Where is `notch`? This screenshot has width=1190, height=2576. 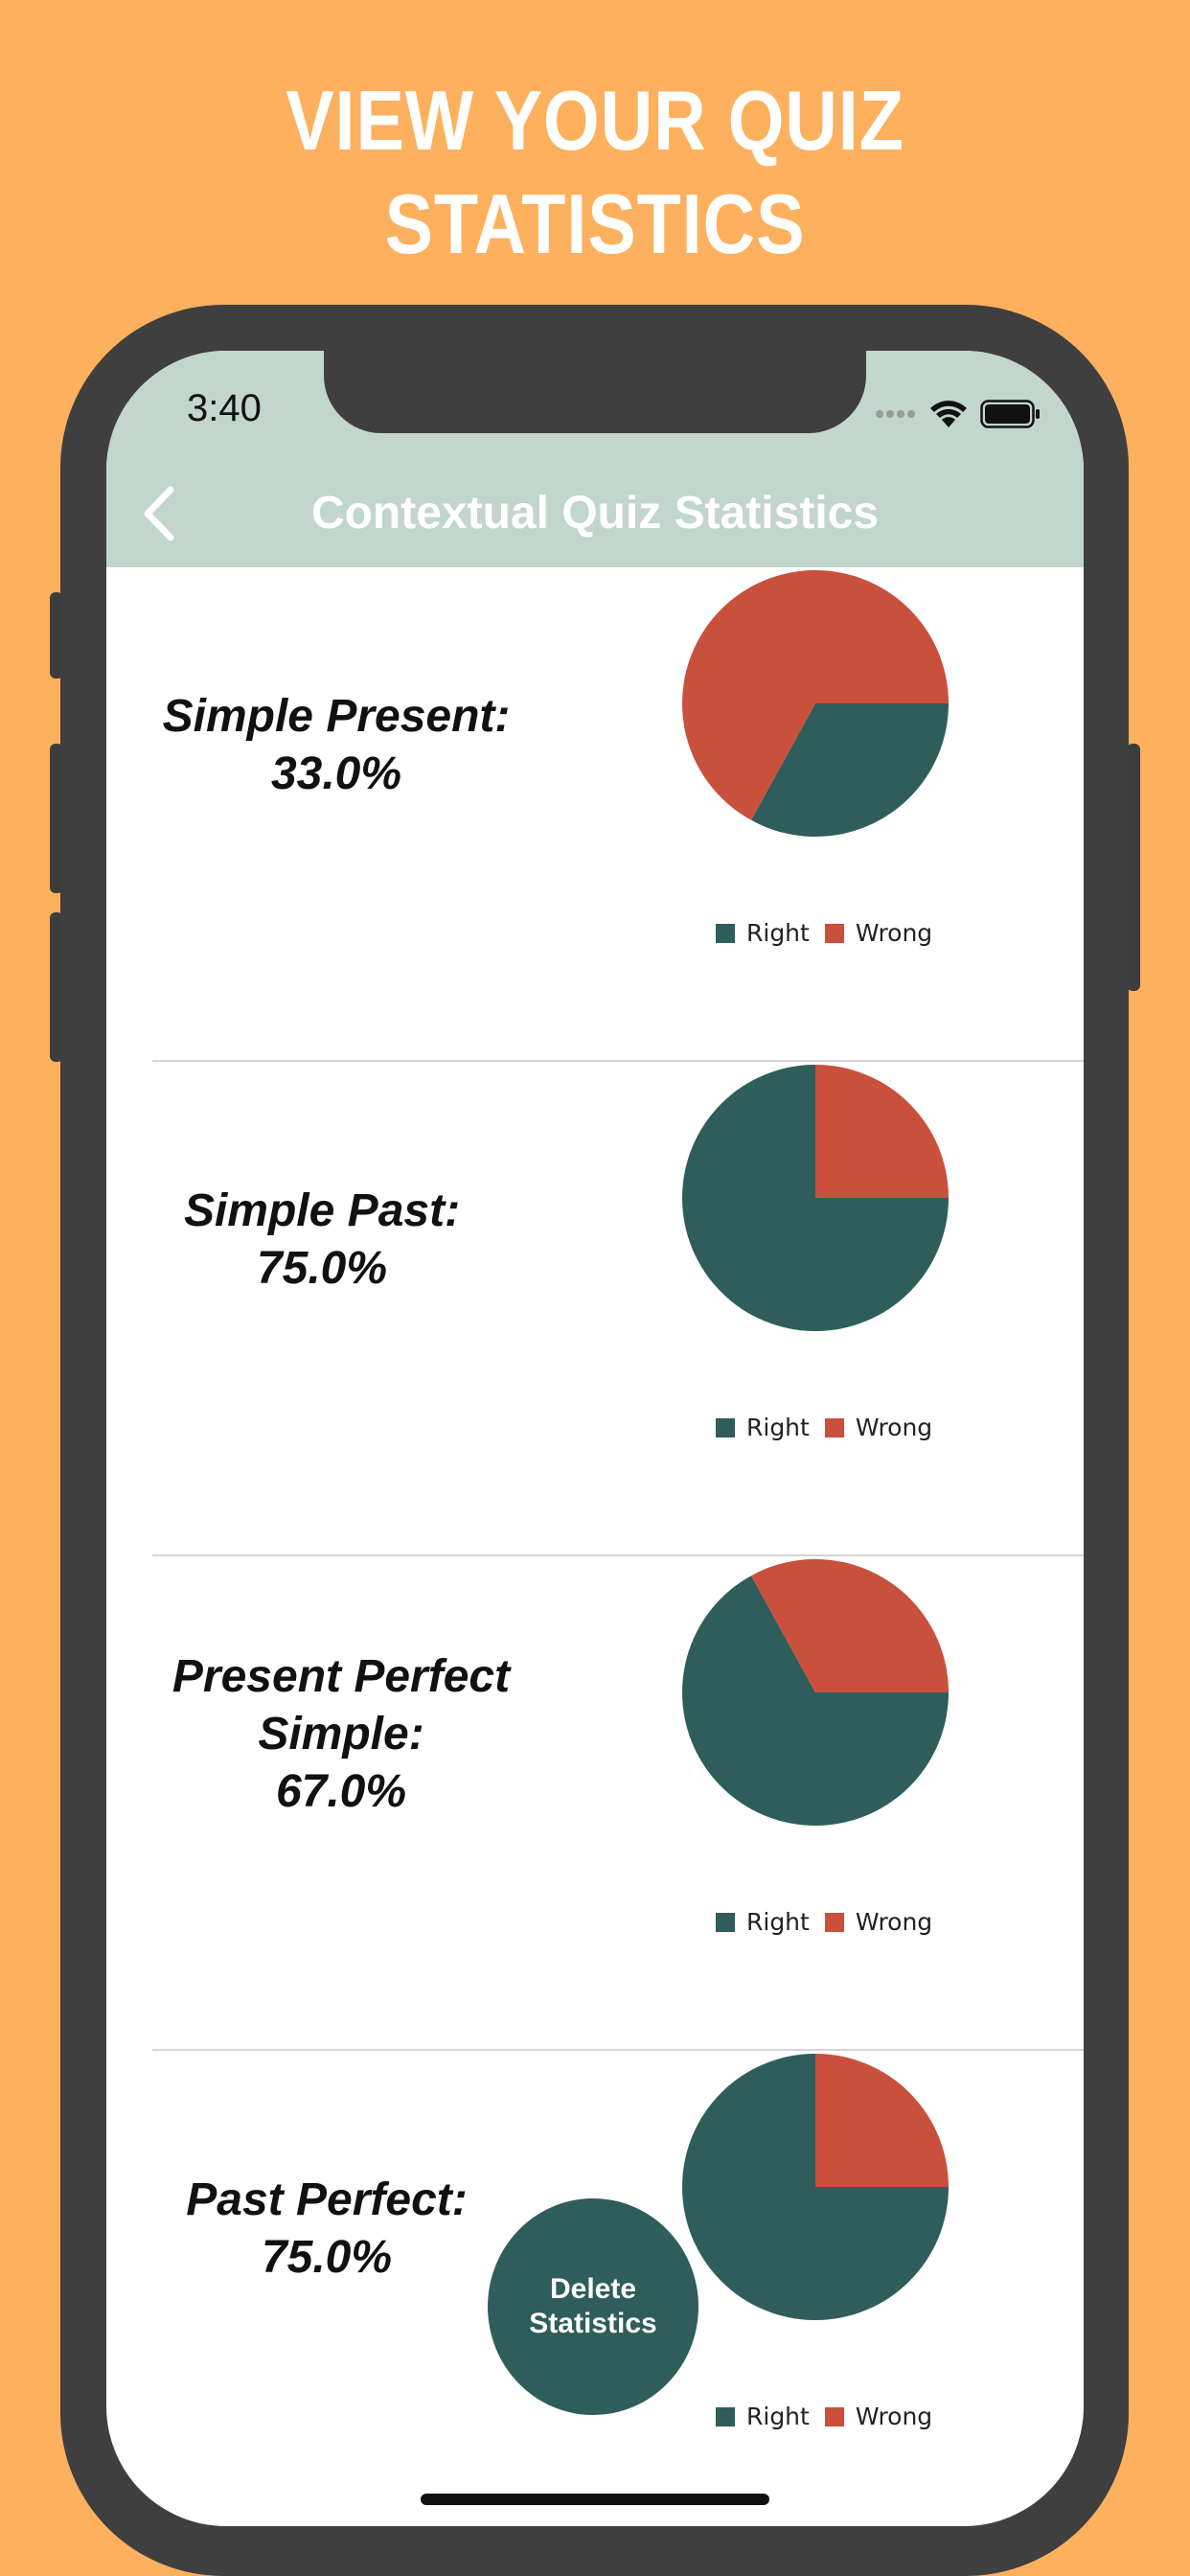 notch is located at coordinates (595, 392).